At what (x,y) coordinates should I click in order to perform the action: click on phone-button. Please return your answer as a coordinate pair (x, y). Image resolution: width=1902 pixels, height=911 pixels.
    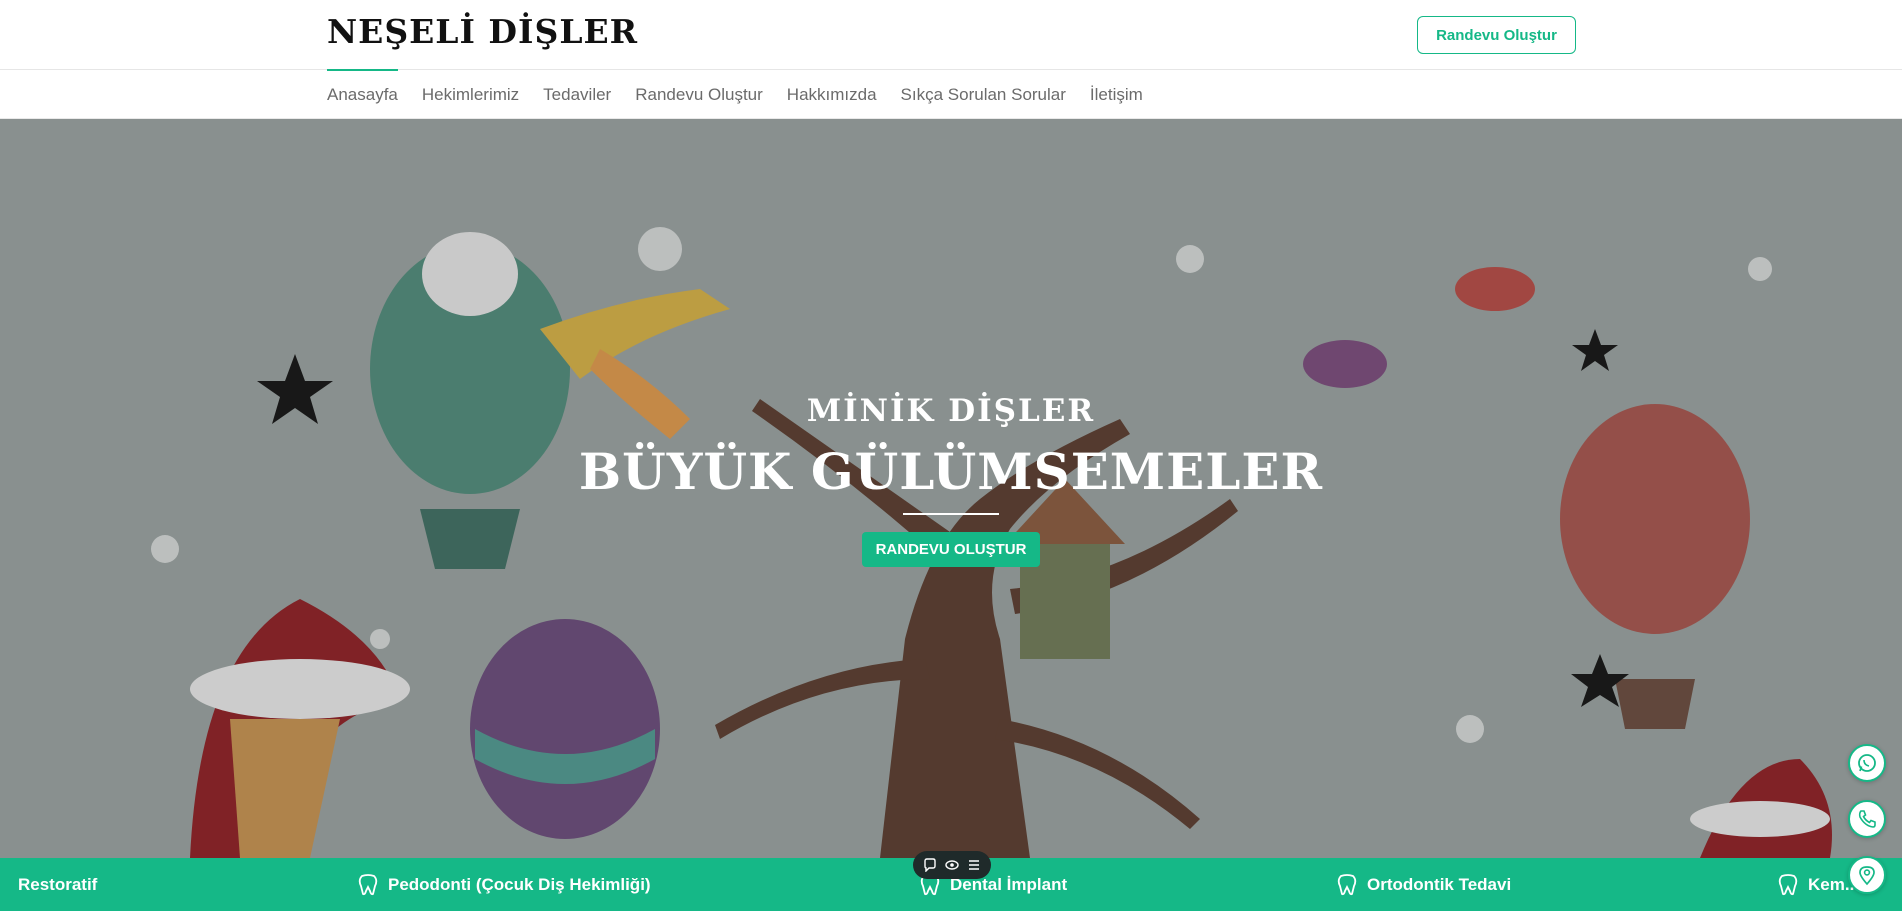
    Looking at the image, I should click on (1867, 819).